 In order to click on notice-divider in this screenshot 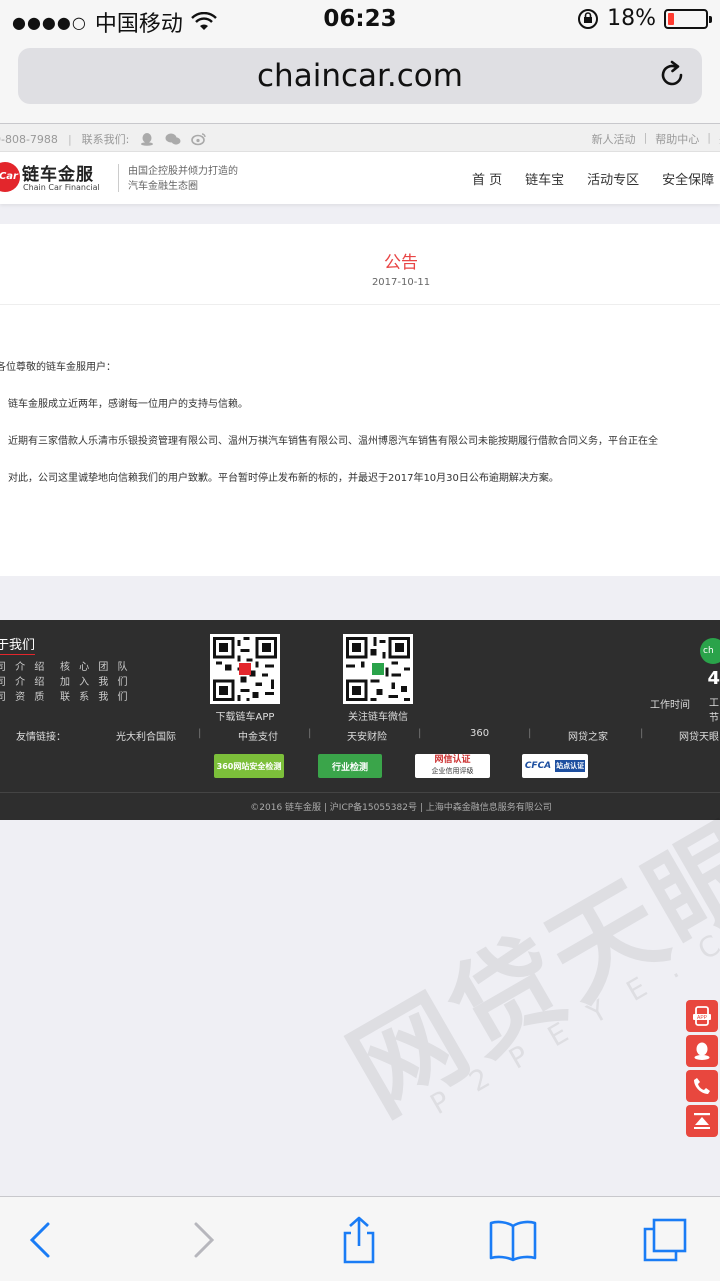, I will do `click(360, 304)`.